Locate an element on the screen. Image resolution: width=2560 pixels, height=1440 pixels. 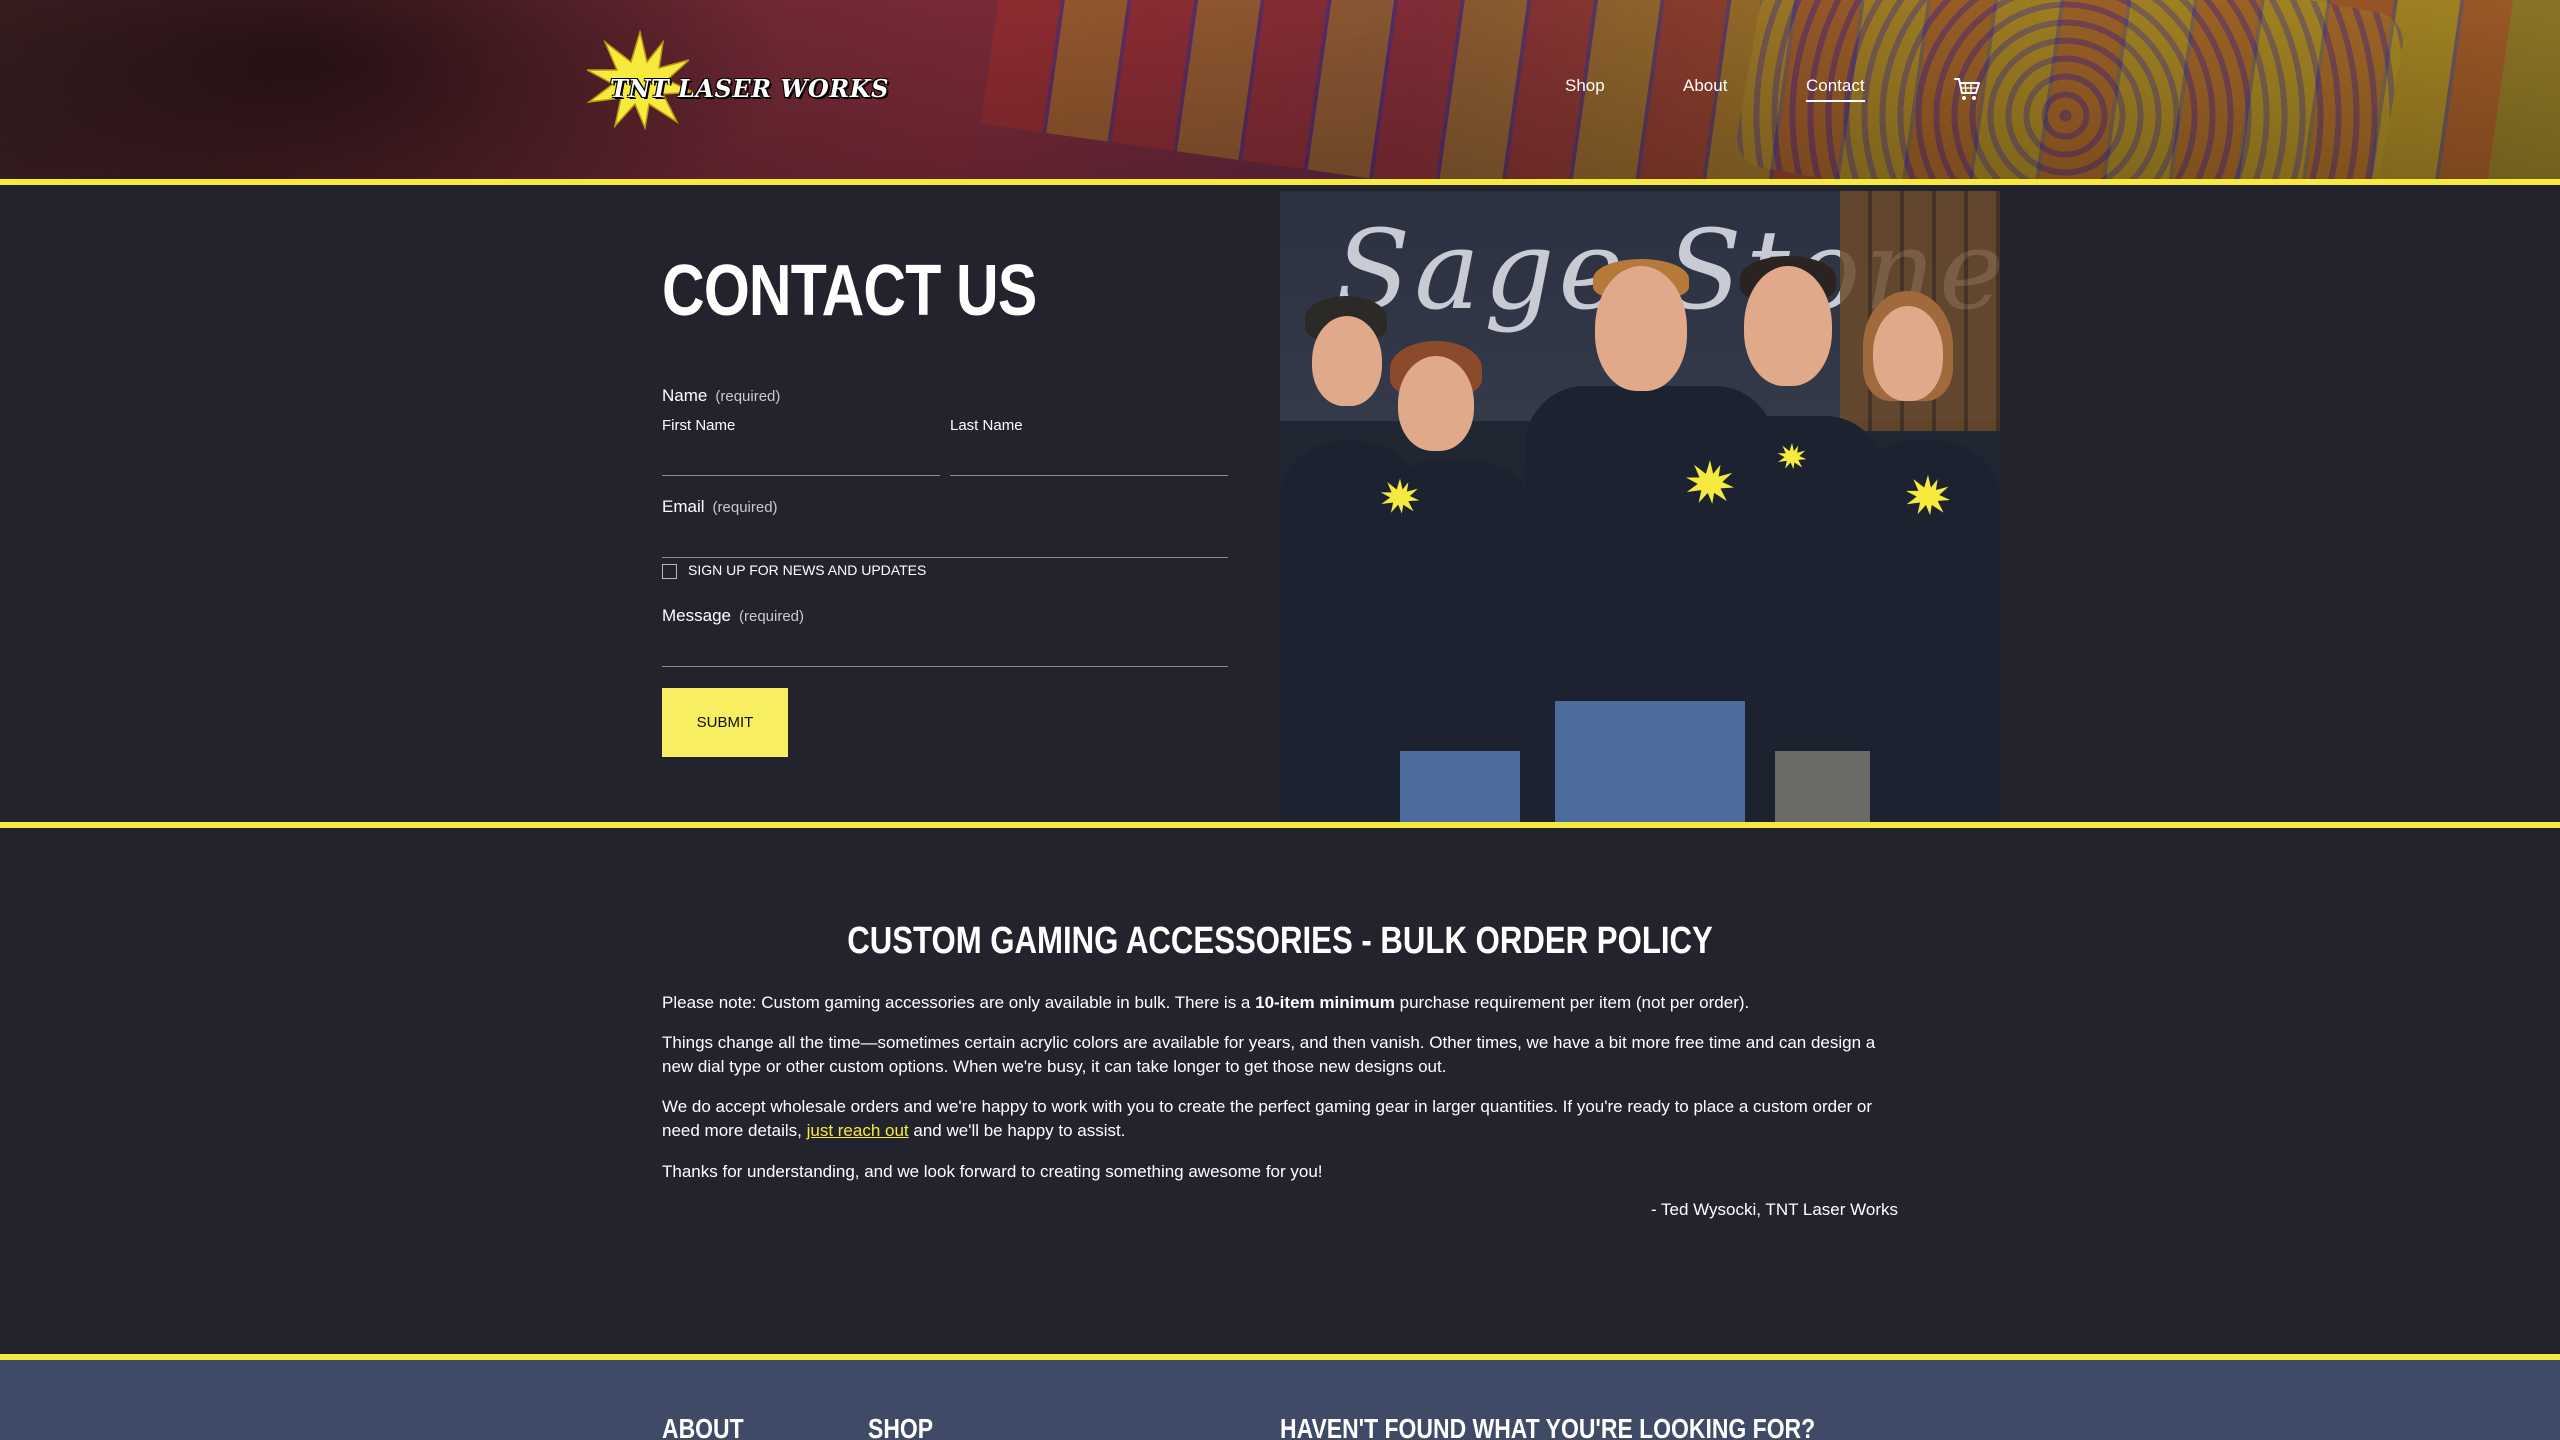
header-shade is located at coordinates (1280, 89).